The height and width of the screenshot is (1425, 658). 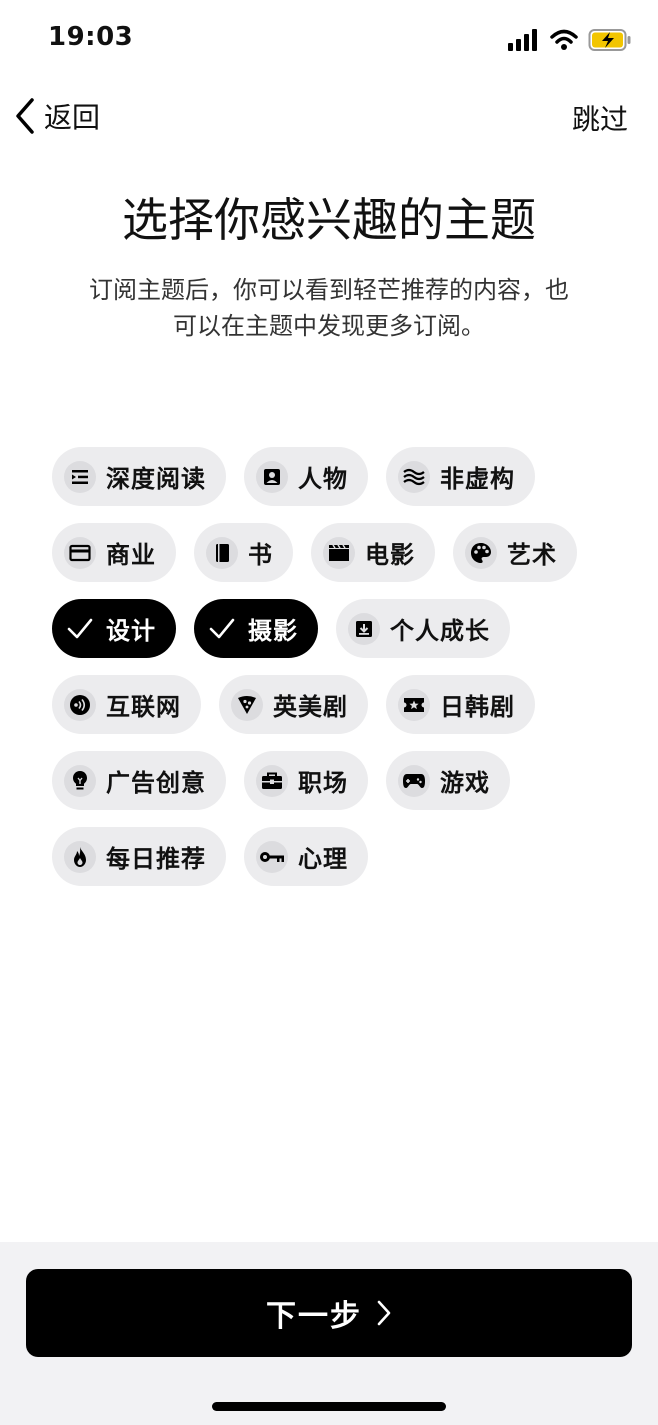 I want to click on topic-chip-label: 互联网, so click(x=143, y=707).